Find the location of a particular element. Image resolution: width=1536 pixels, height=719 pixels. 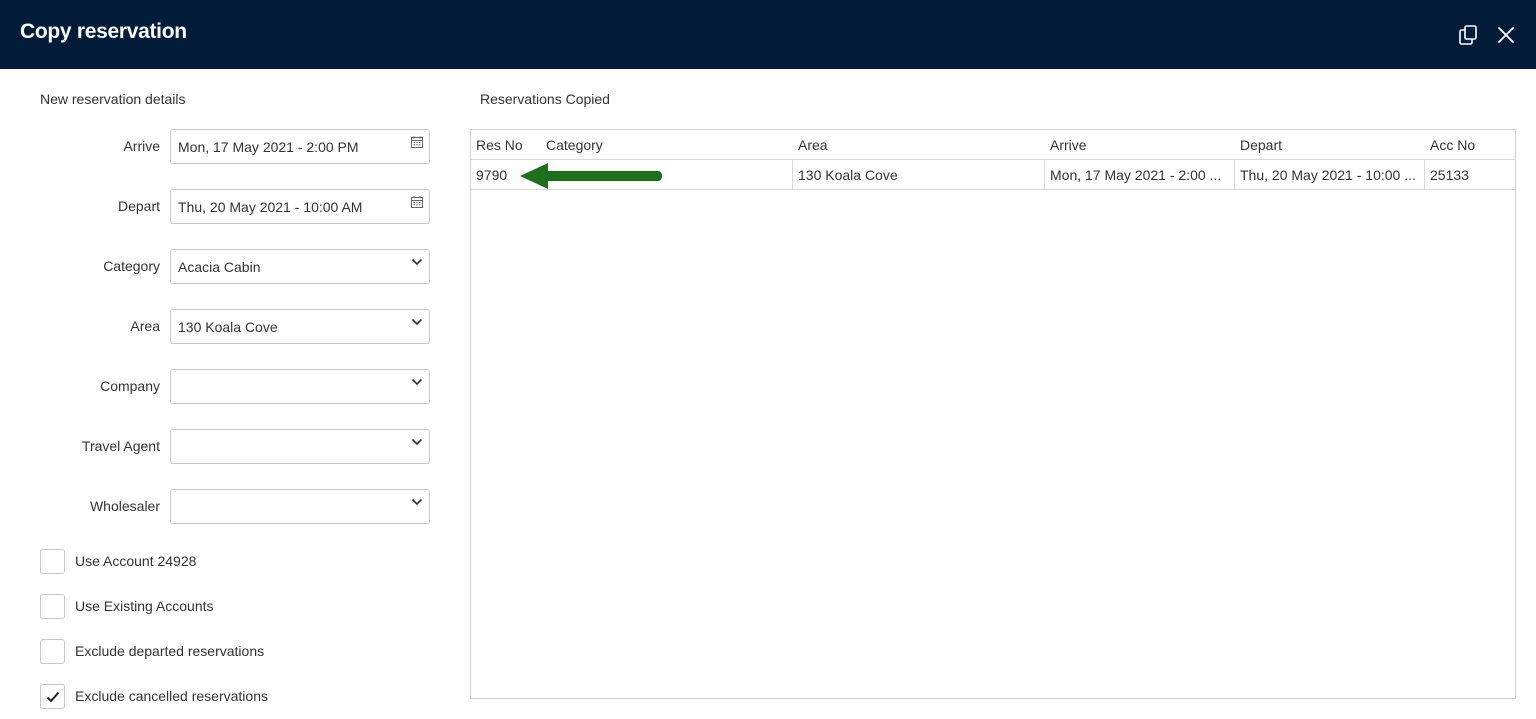

area-row: Area 130 Koala Cove is located at coordinates (220, 327).